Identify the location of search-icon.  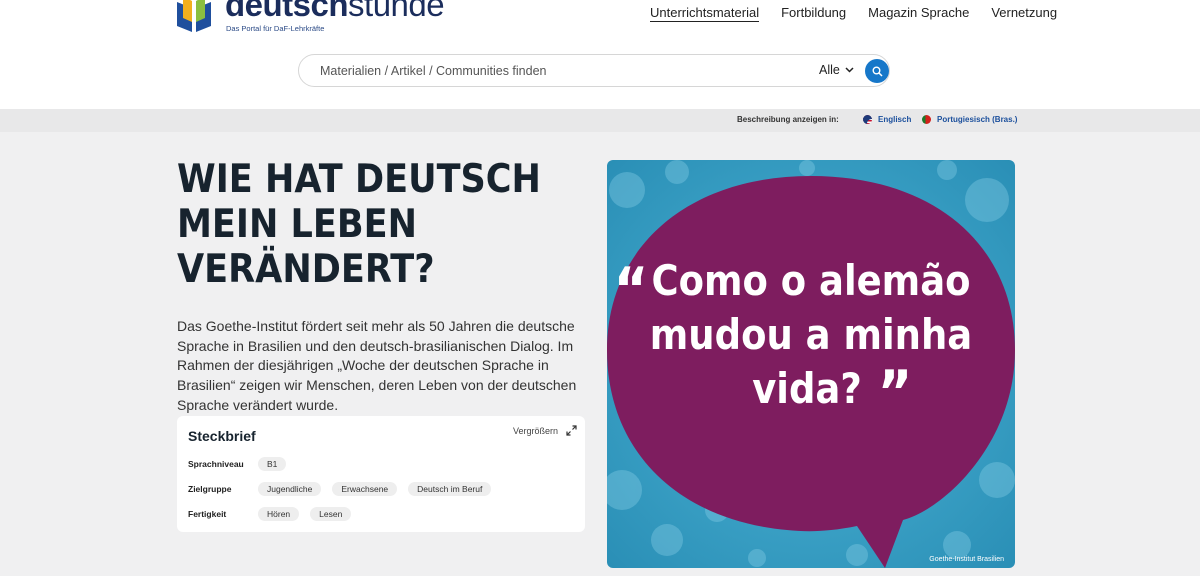
(877, 71).